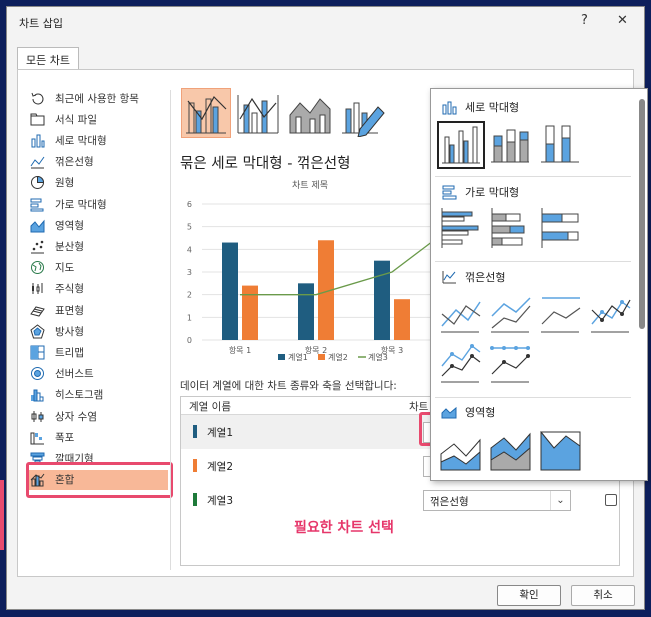  Describe the element at coordinates (220, 501) in the screenshot. I see `series-name: 계열3` at that location.